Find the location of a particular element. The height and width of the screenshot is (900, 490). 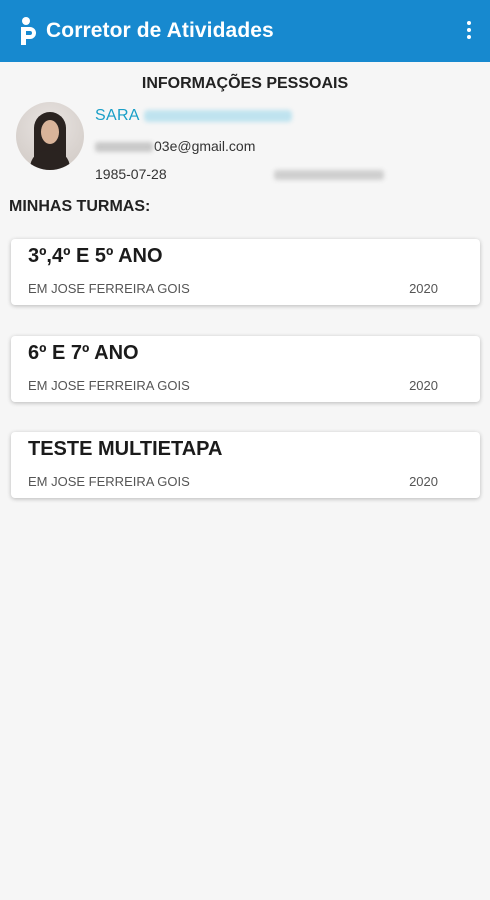

user-email-text: 03e@gmail.com is located at coordinates (205, 146).